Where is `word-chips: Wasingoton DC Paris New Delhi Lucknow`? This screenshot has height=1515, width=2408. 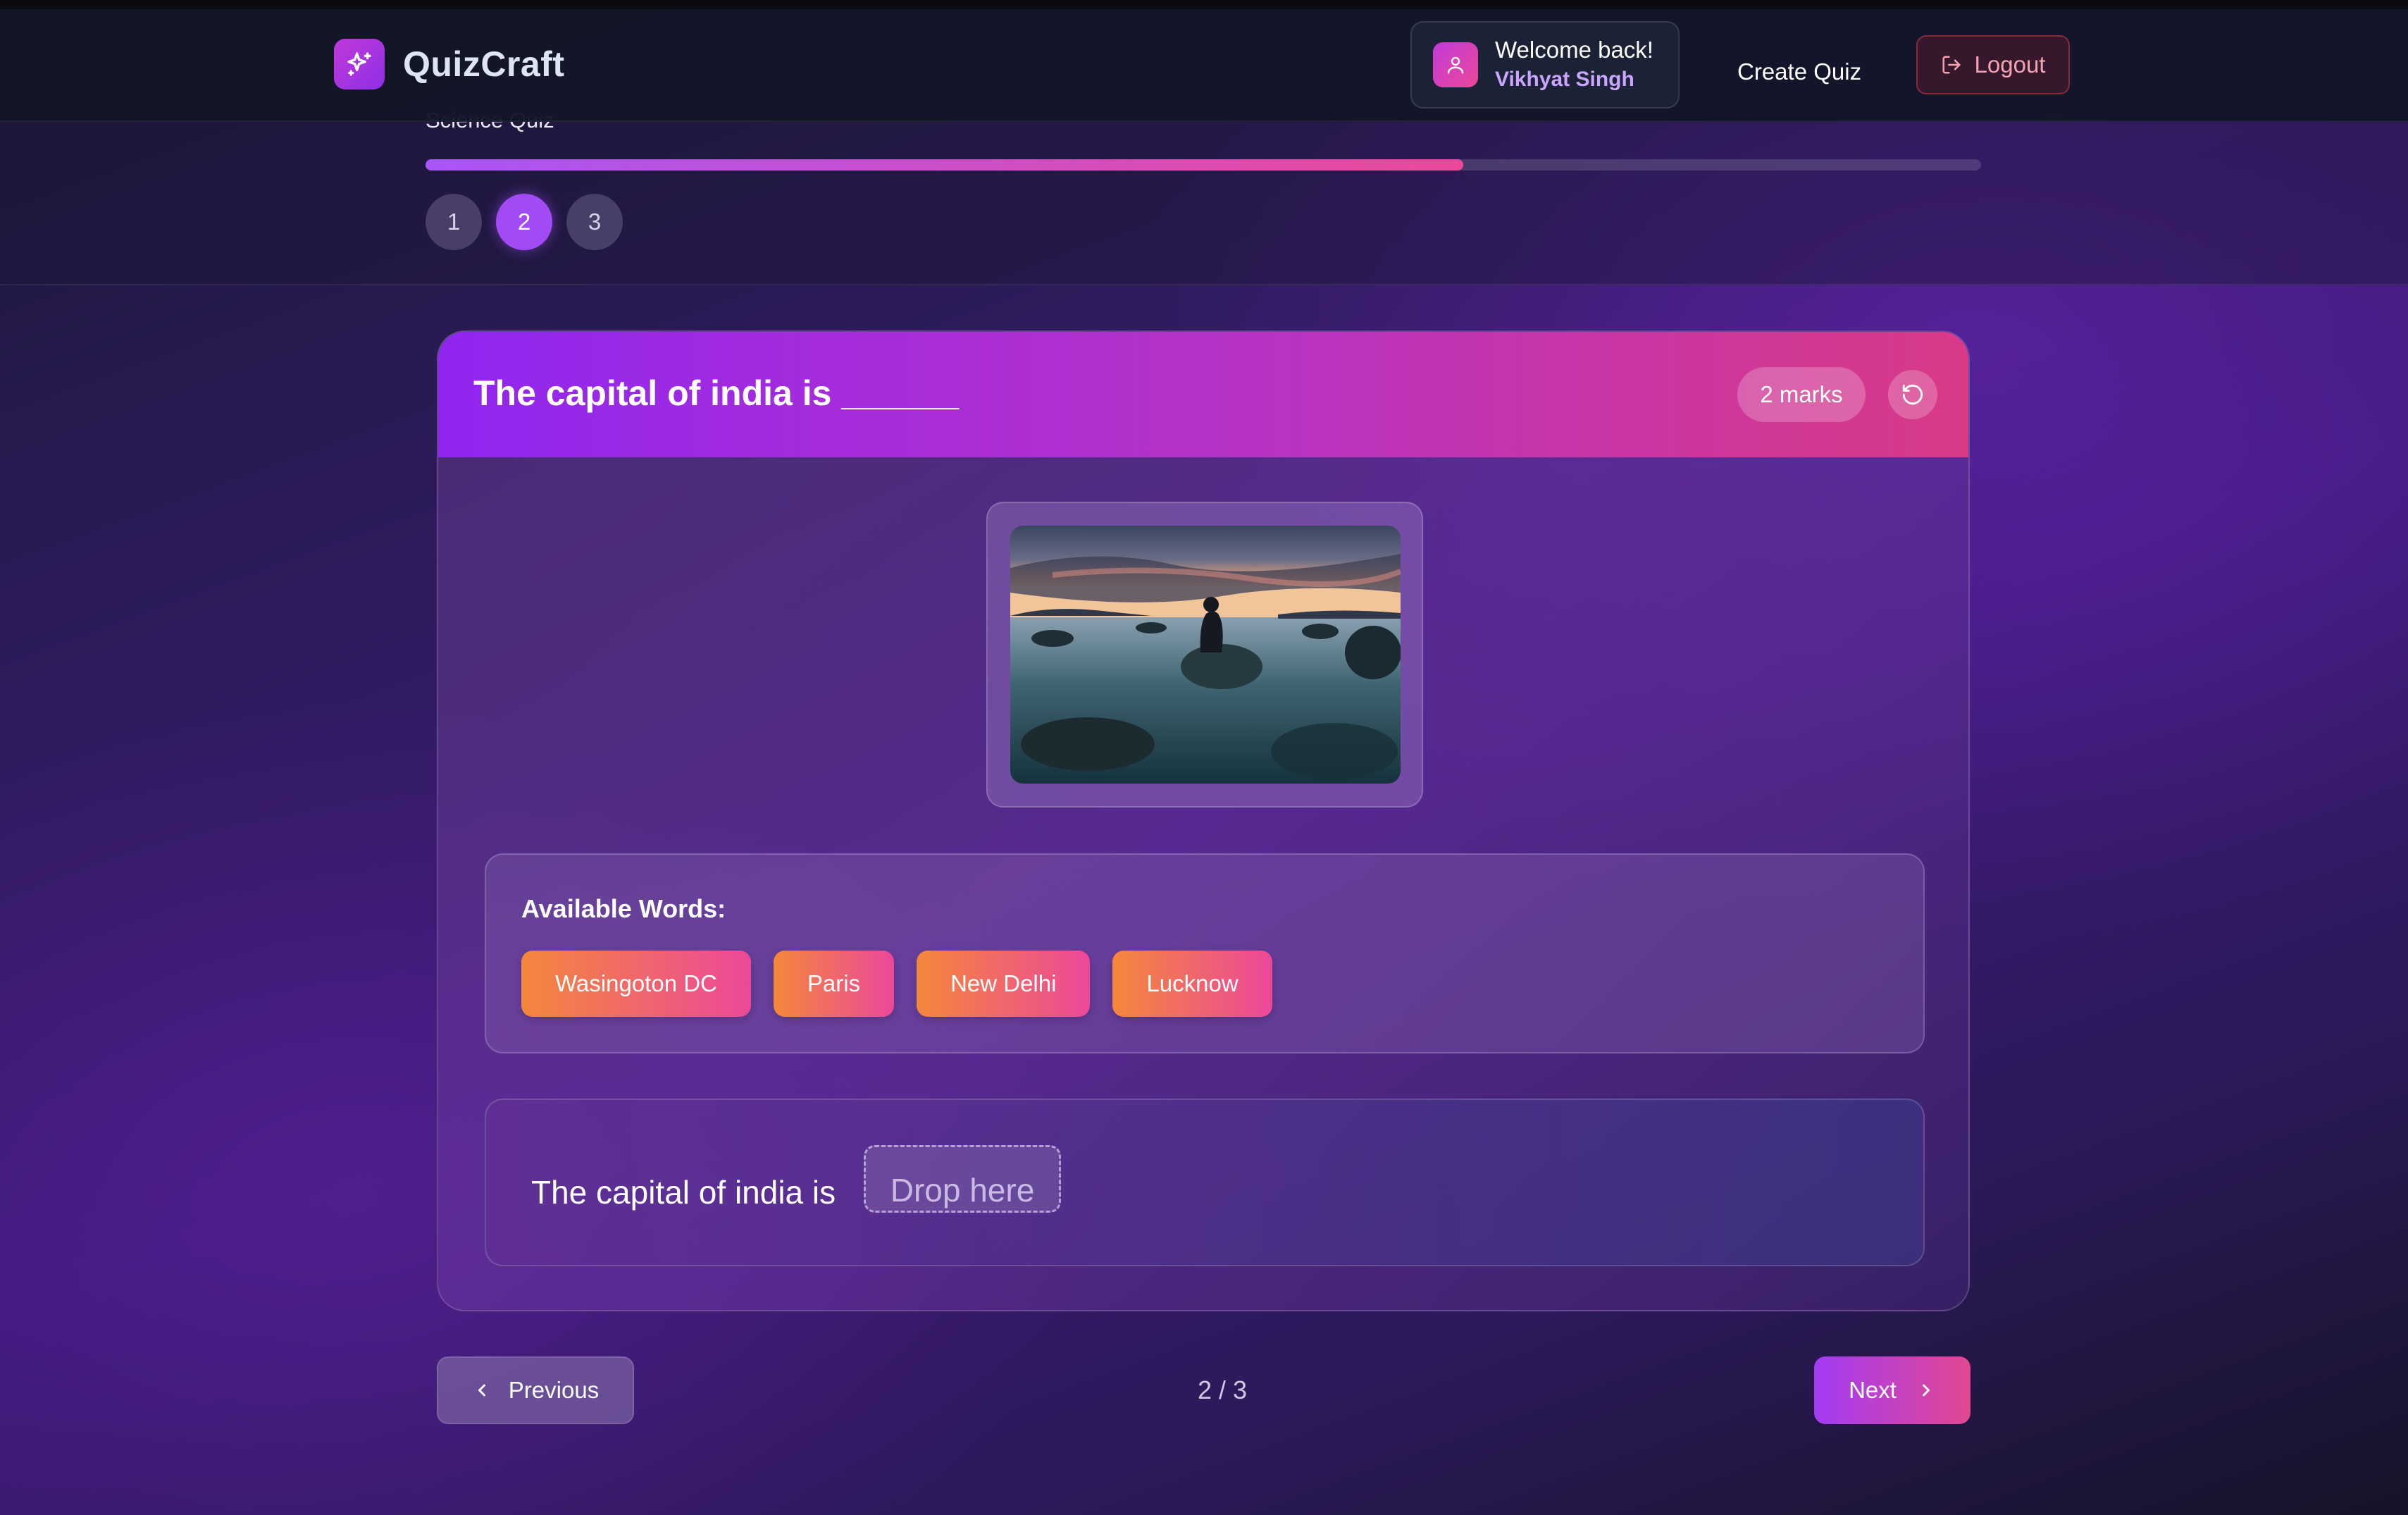
word-chips: Wasingoton DC Paris New Delhi Lucknow is located at coordinates (897, 984).